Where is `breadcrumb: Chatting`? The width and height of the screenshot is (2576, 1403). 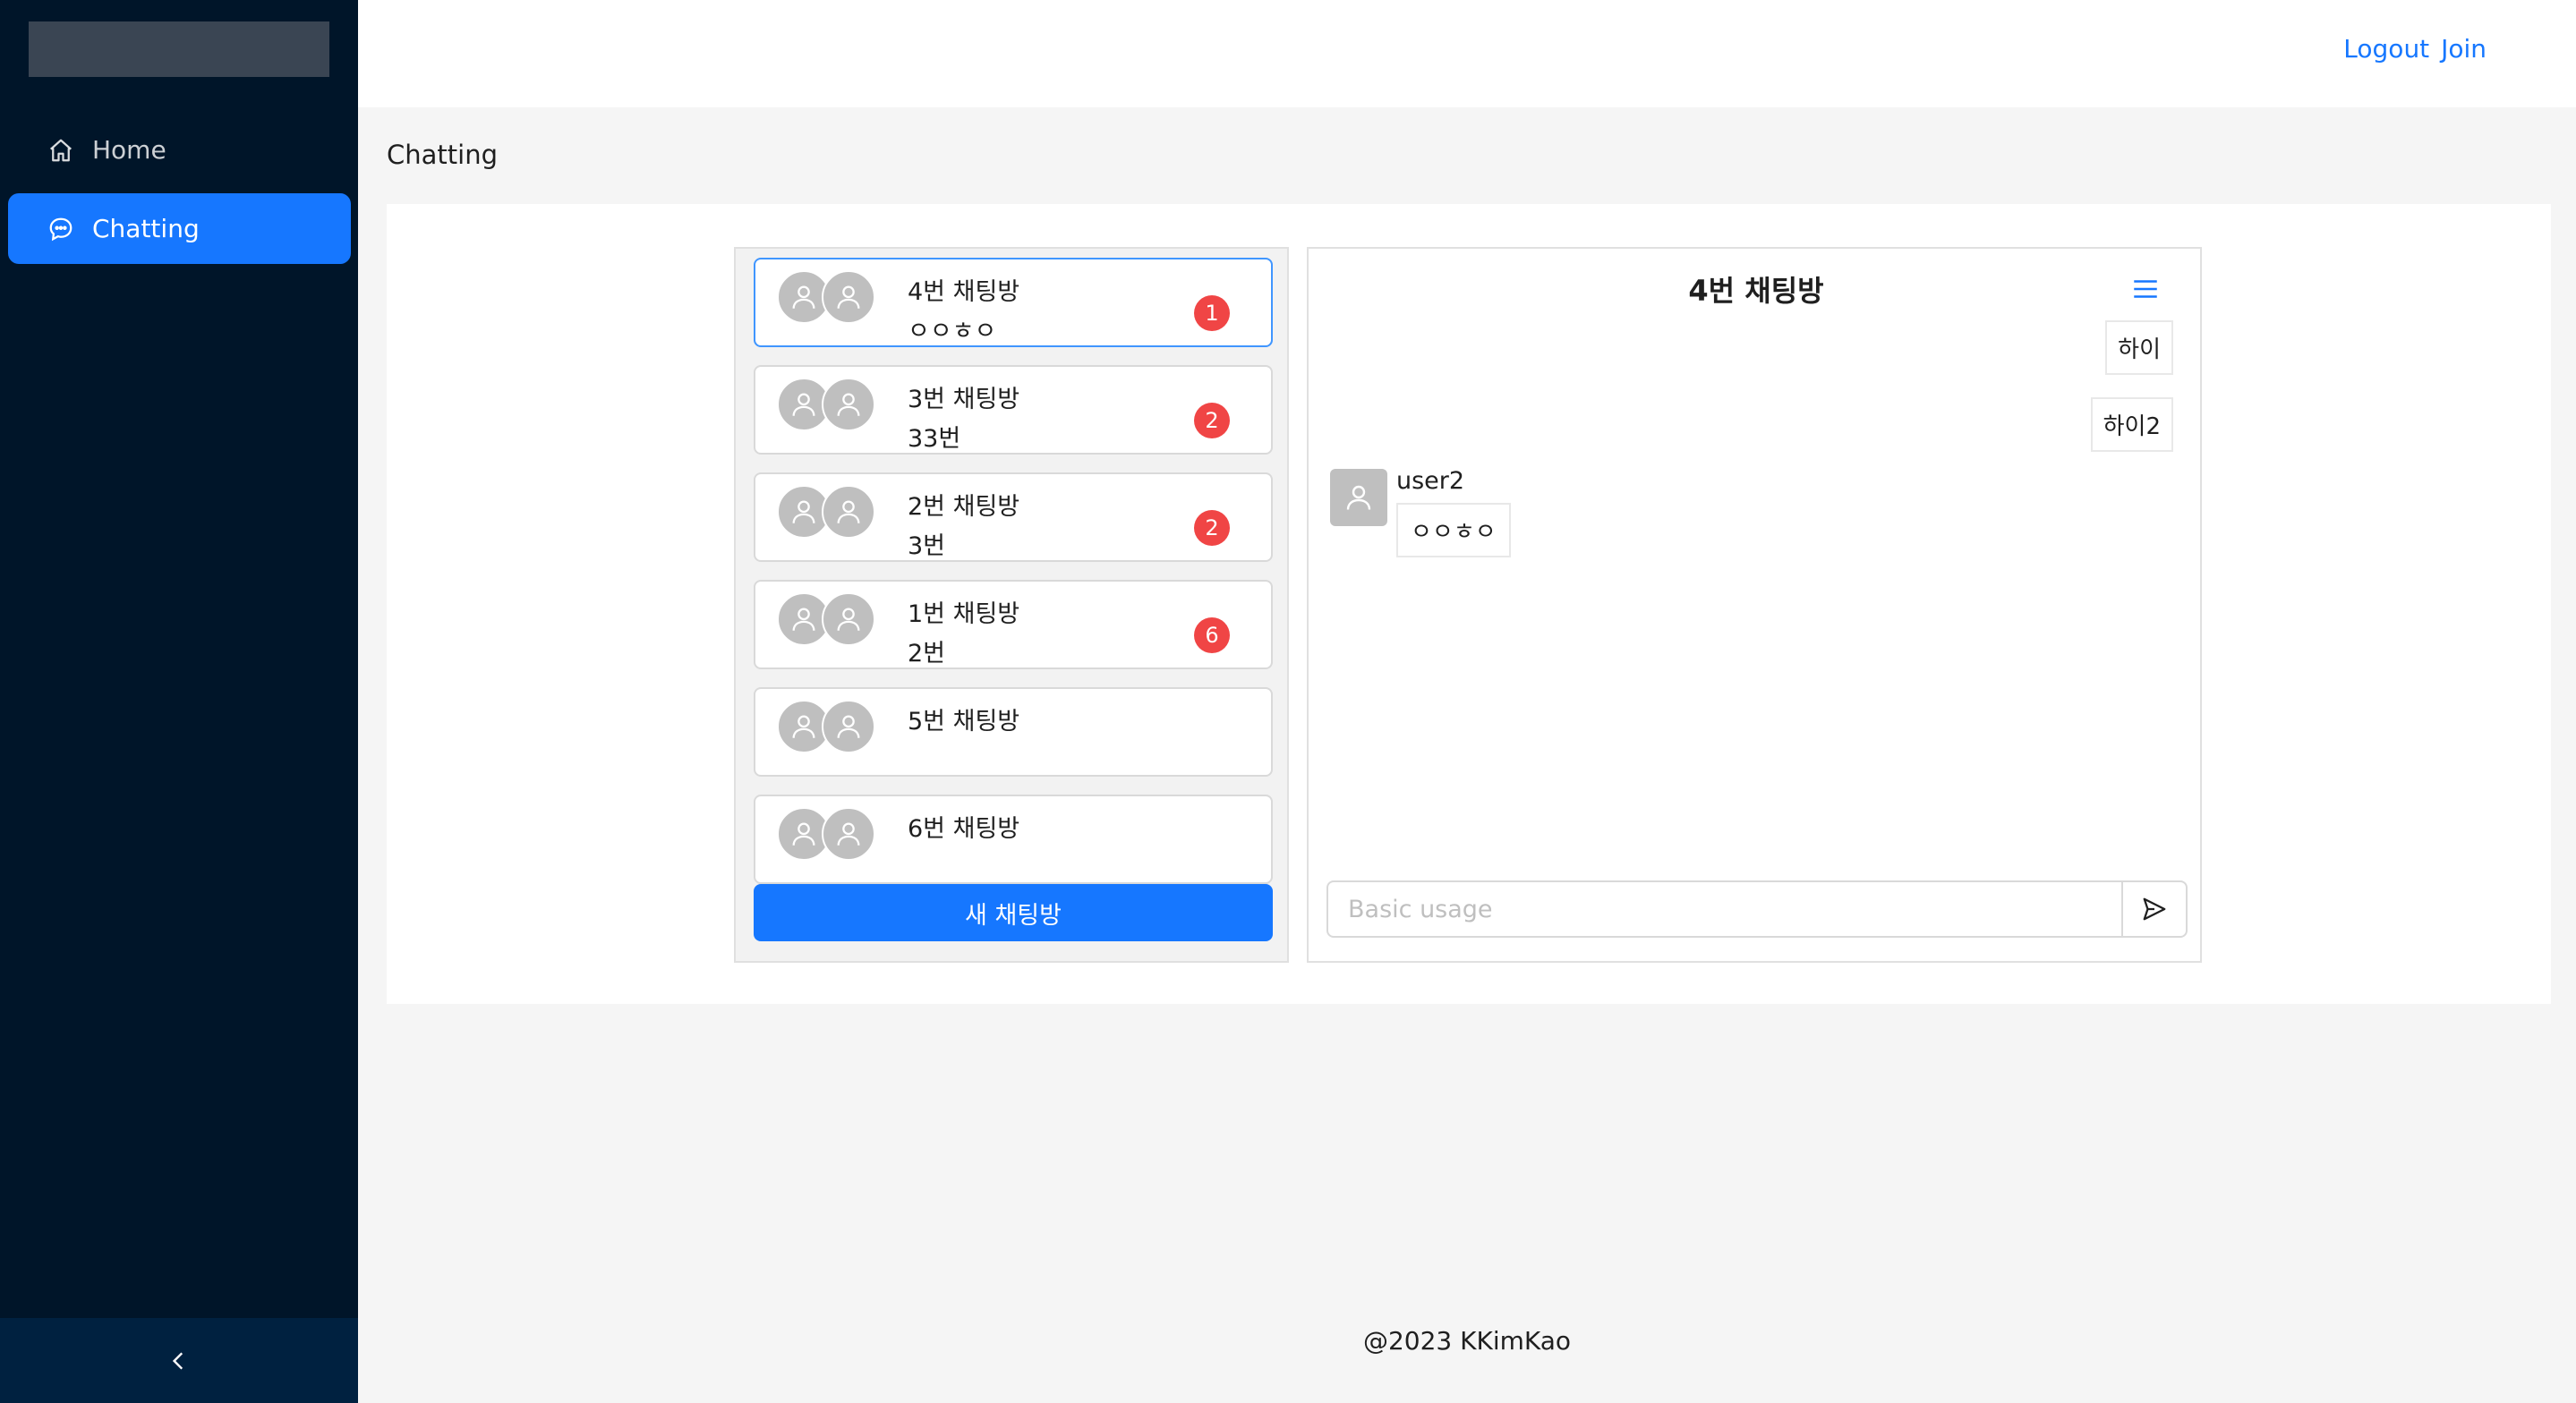 breadcrumb: Chatting is located at coordinates (442, 155).